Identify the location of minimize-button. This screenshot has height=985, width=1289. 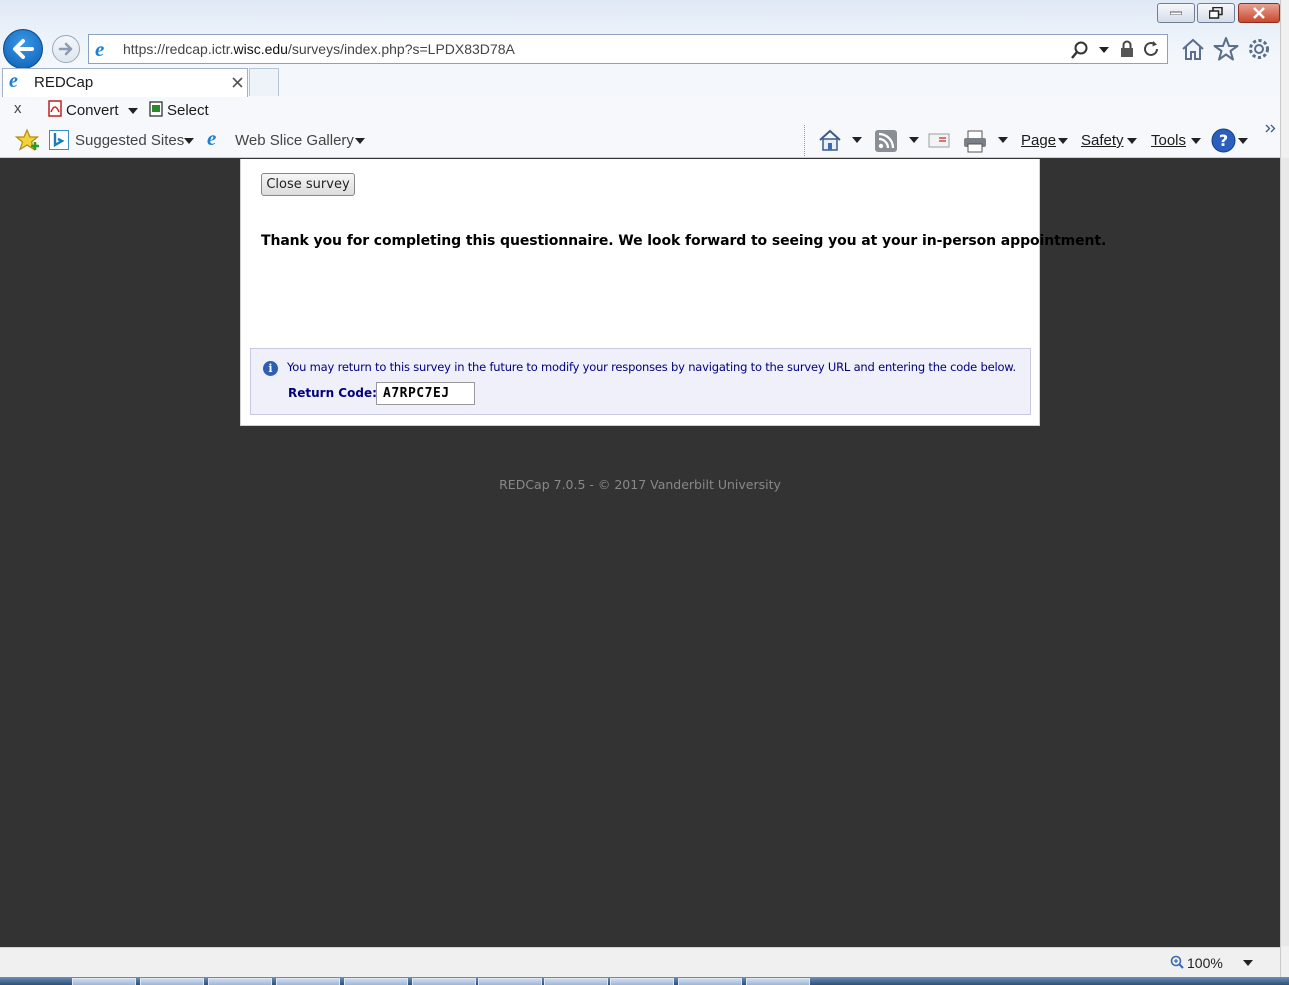
(1176, 13).